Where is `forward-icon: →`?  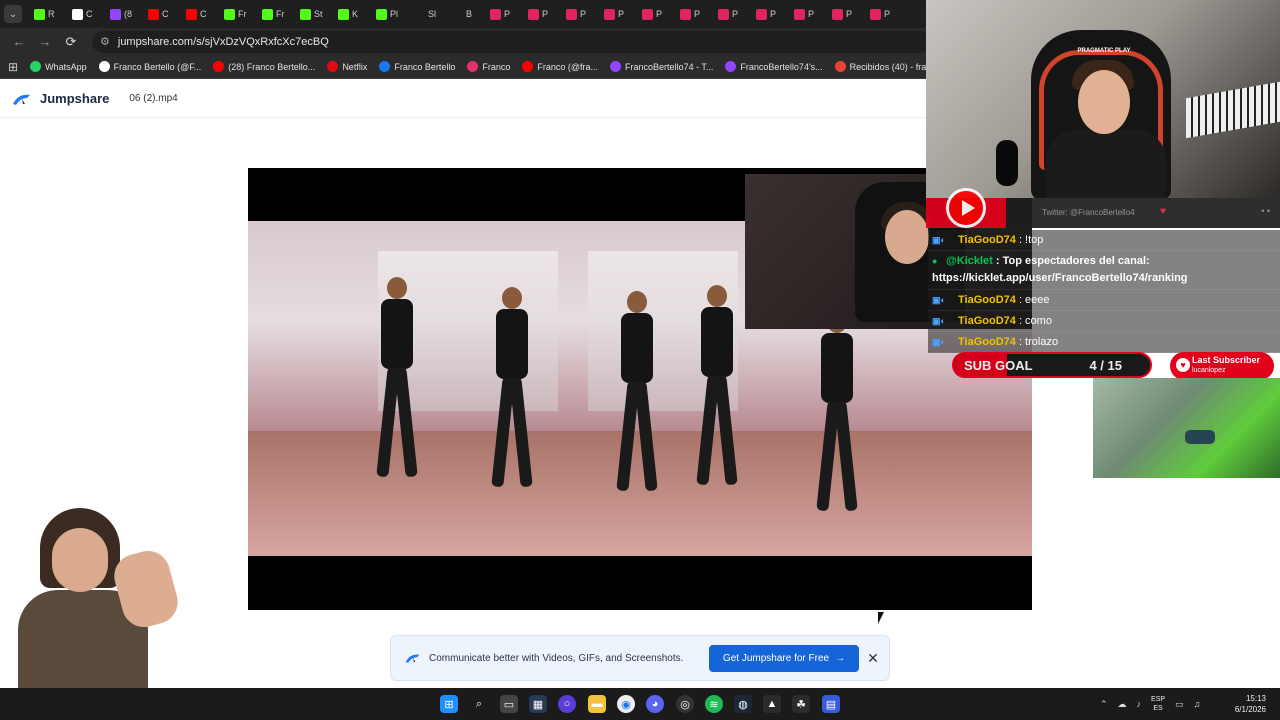
forward-icon: → is located at coordinates (45, 42).